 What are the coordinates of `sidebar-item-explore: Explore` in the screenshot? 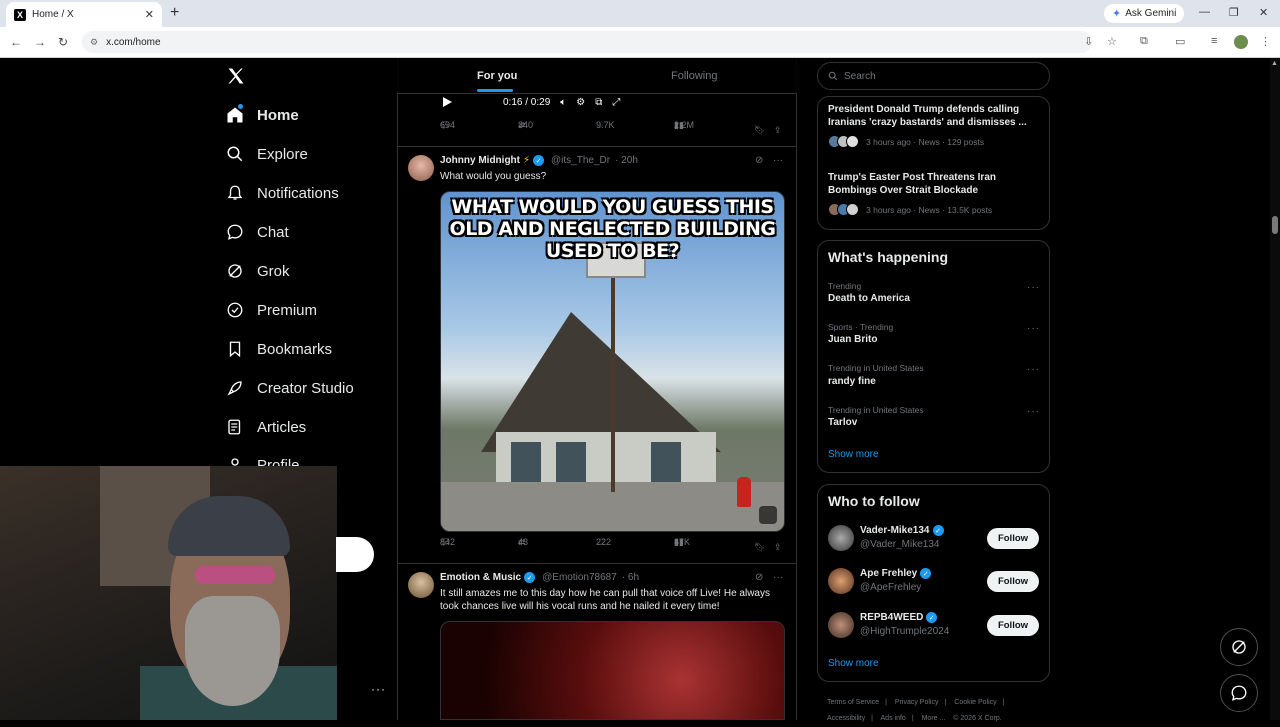 It's located at (267, 154).